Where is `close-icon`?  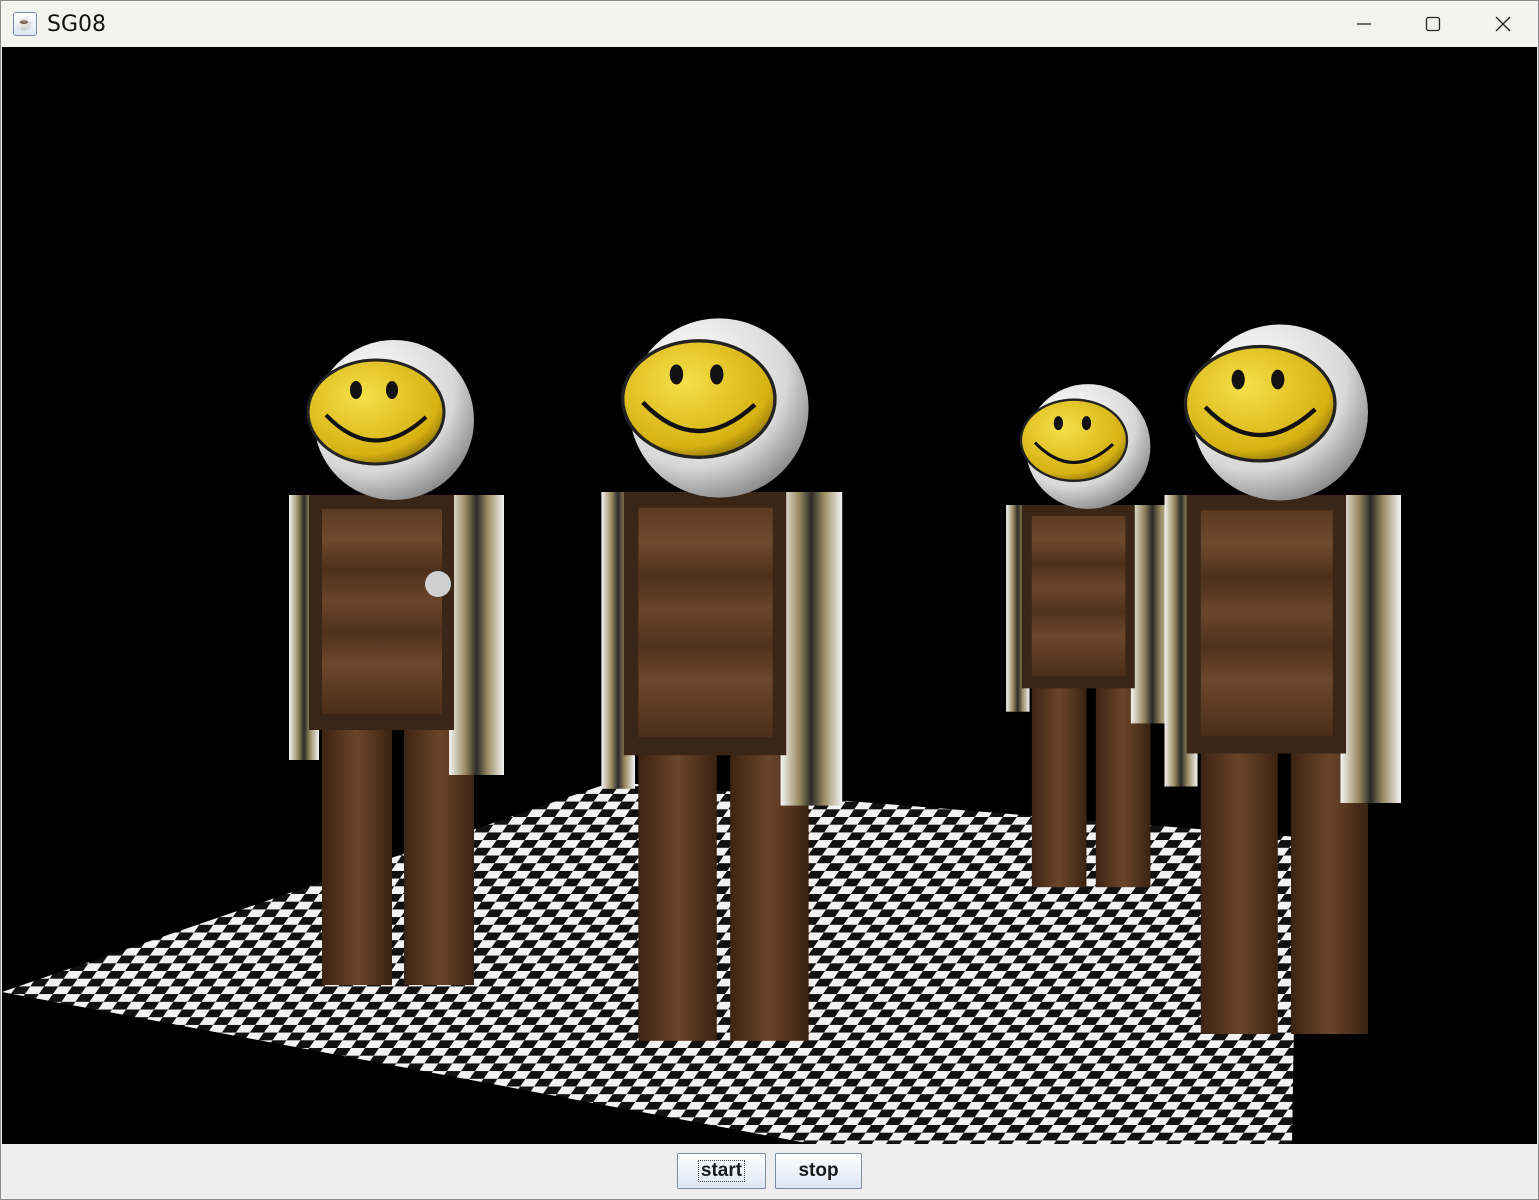
close-icon is located at coordinates (1503, 24).